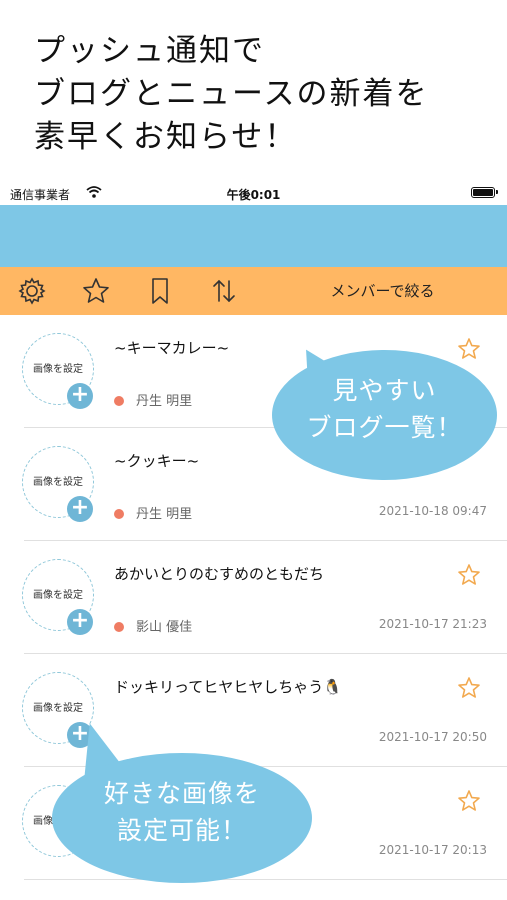 The image size is (507, 900). Describe the element at coordinates (96, 291) in the screenshot. I see `favorites-star-icon` at that location.